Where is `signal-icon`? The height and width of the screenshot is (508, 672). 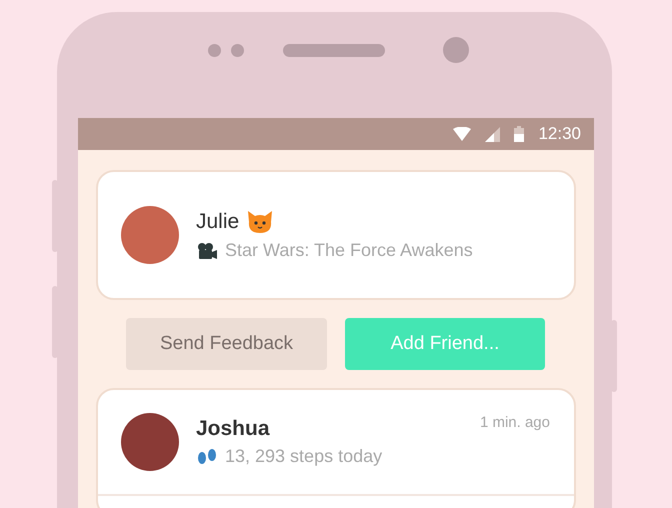
signal-icon is located at coordinates (492, 134).